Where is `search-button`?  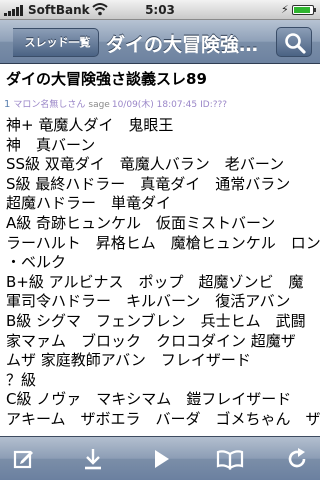 search-button is located at coordinates (294, 42).